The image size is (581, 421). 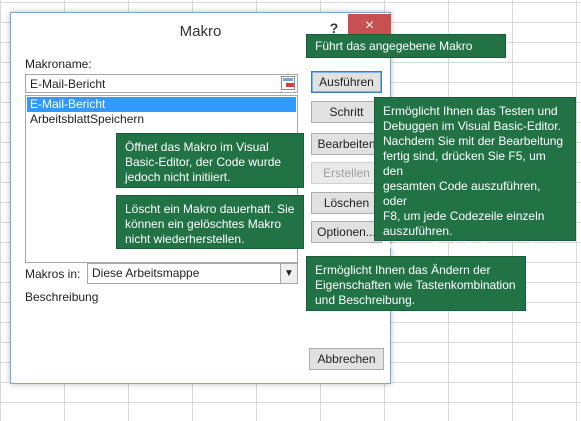 What do you see at coordinates (62, 297) in the screenshot?
I see `description-label: Beschreibung` at bounding box center [62, 297].